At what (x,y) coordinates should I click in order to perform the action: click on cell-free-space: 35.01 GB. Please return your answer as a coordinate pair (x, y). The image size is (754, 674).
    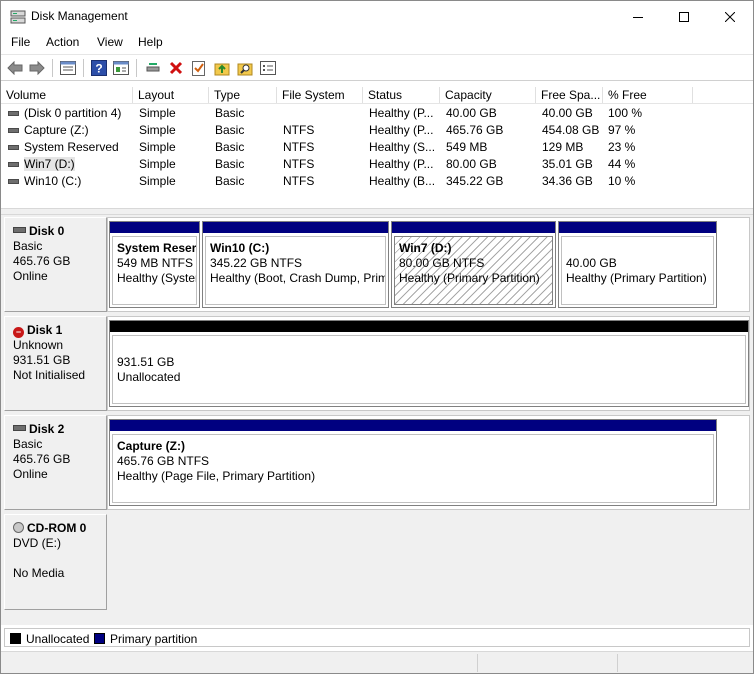
    Looking at the image, I should click on (567, 164).